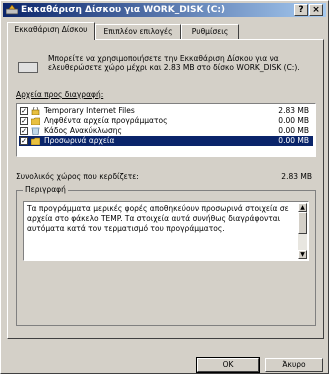 This screenshot has width=332, height=376. What do you see at coordinates (79, 140) in the screenshot?
I see `file-name: Προσωρινά αρχεία` at bounding box center [79, 140].